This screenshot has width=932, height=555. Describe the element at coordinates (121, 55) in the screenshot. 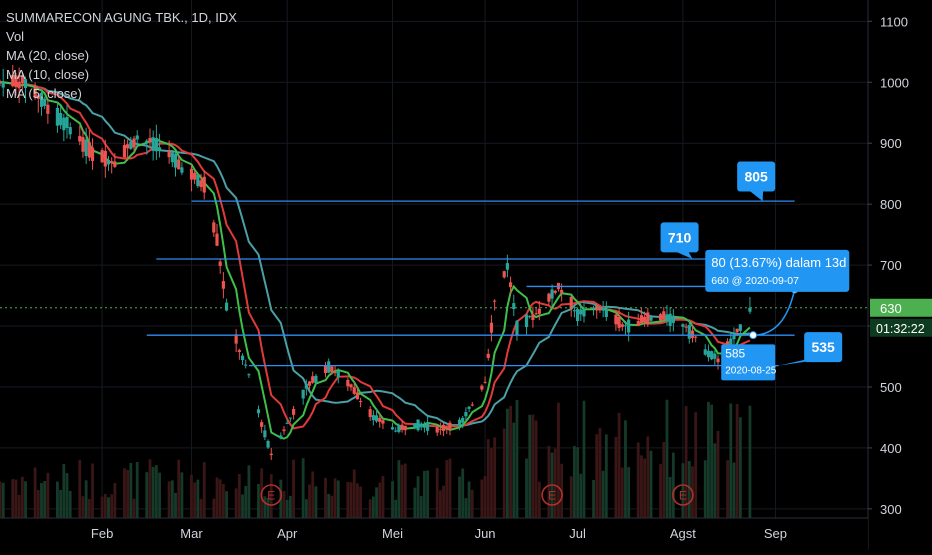

I see `indicator-ma20: MA (20, close)` at that location.